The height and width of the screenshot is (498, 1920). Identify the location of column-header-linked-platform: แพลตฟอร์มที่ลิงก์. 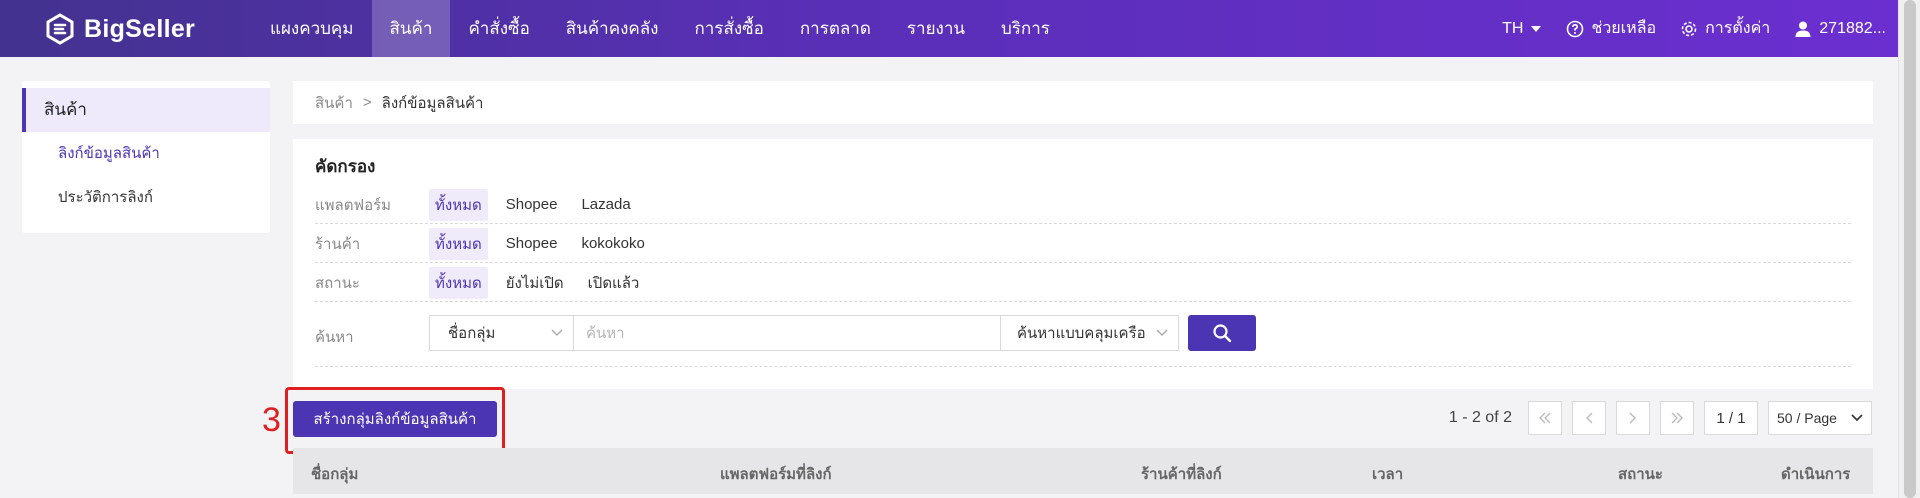
(776, 474).